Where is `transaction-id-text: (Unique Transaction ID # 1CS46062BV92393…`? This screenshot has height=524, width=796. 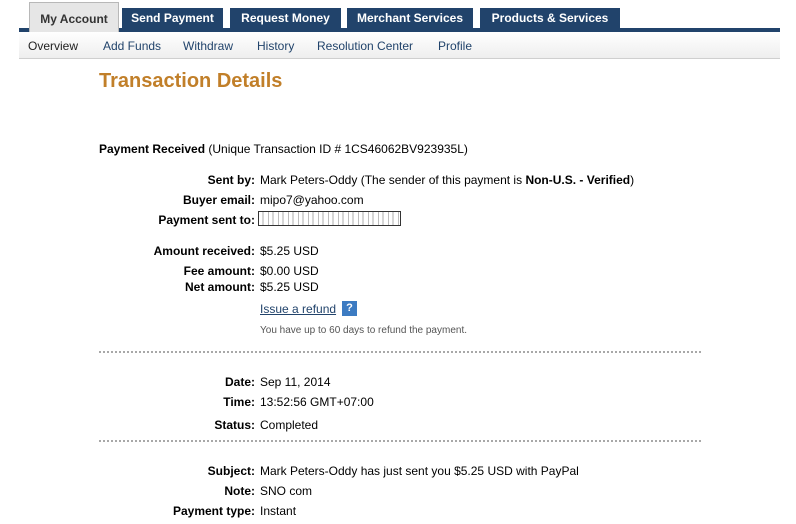
transaction-id-text: (Unique Transaction ID # 1CS46062BV92393… is located at coordinates (336, 149).